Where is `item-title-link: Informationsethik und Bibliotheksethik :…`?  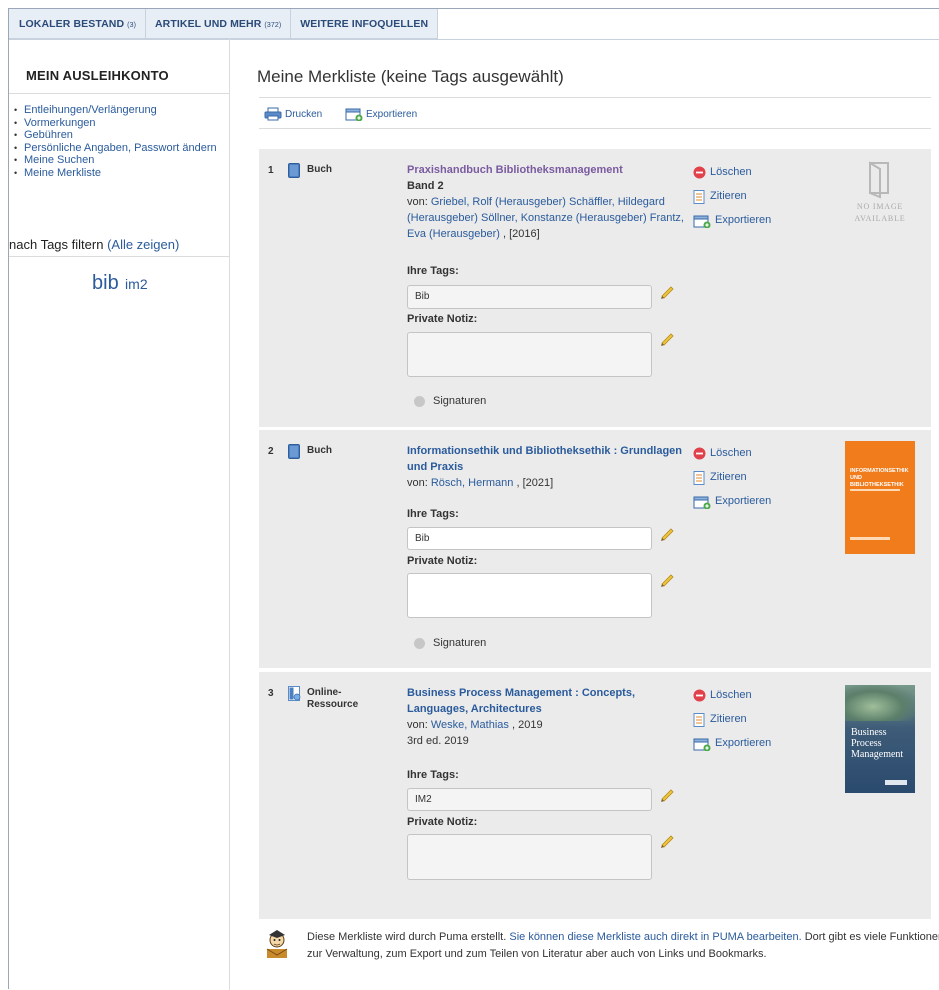
item-title-link: Informationsethik und Bibliotheksethik :… is located at coordinates (544, 459).